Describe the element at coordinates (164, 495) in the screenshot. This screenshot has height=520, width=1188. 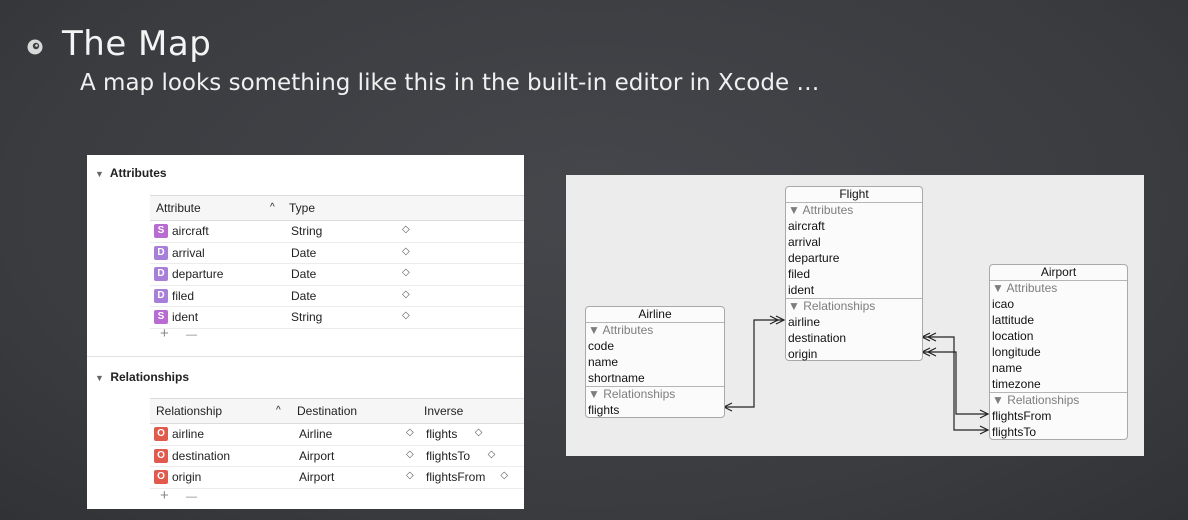
I see `add-relationship-button: +` at that location.